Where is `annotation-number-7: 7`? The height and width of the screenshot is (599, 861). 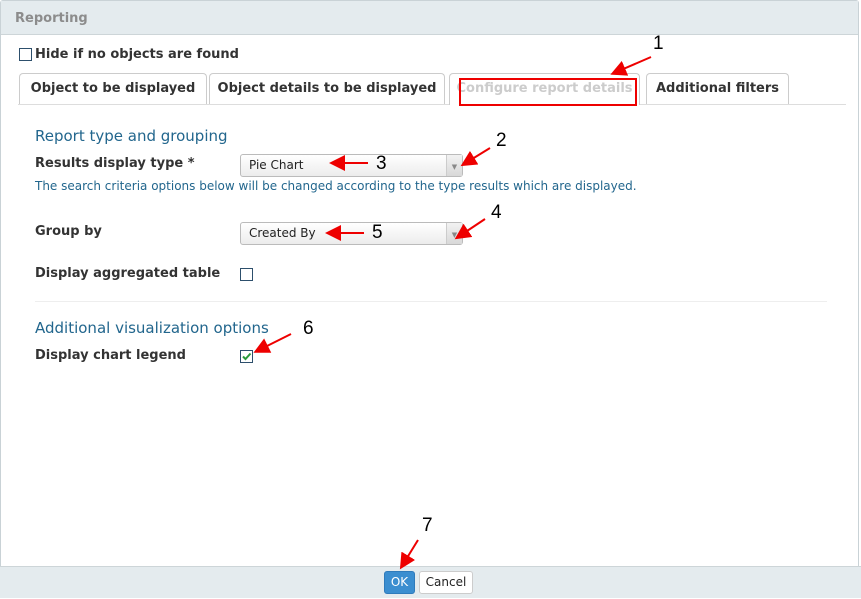
annotation-number-7: 7 is located at coordinates (427, 525).